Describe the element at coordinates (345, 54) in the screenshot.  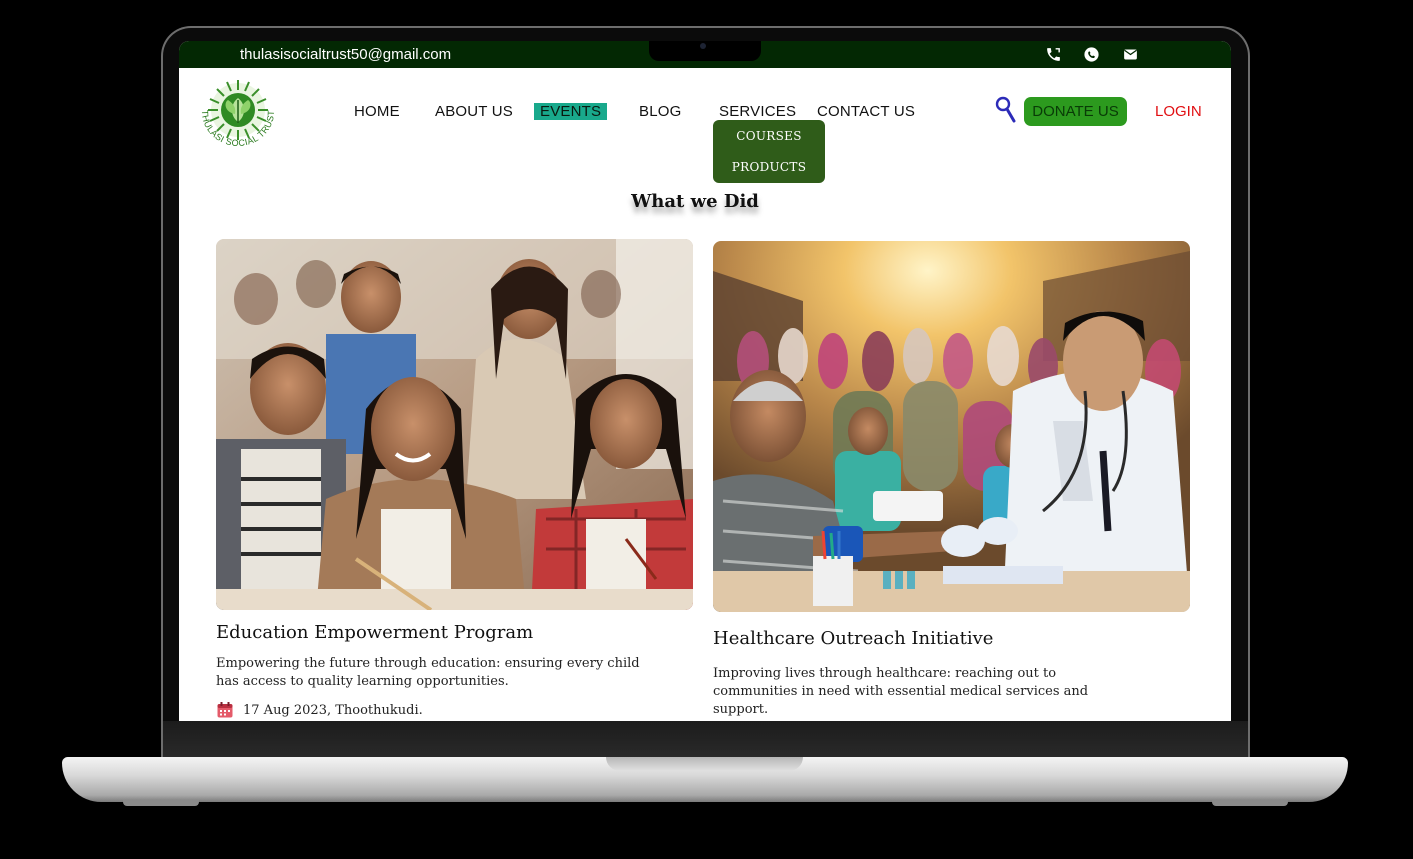
I see `contact-email: thulasisocialtrust50@gmail.com` at that location.